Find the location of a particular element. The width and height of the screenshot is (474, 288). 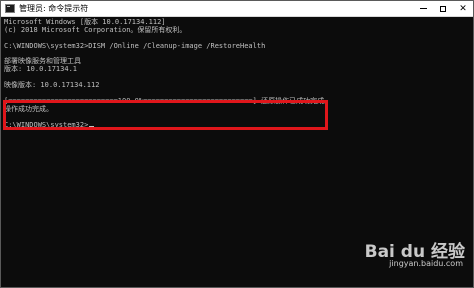

maximize-button is located at coordinates (443, 8).